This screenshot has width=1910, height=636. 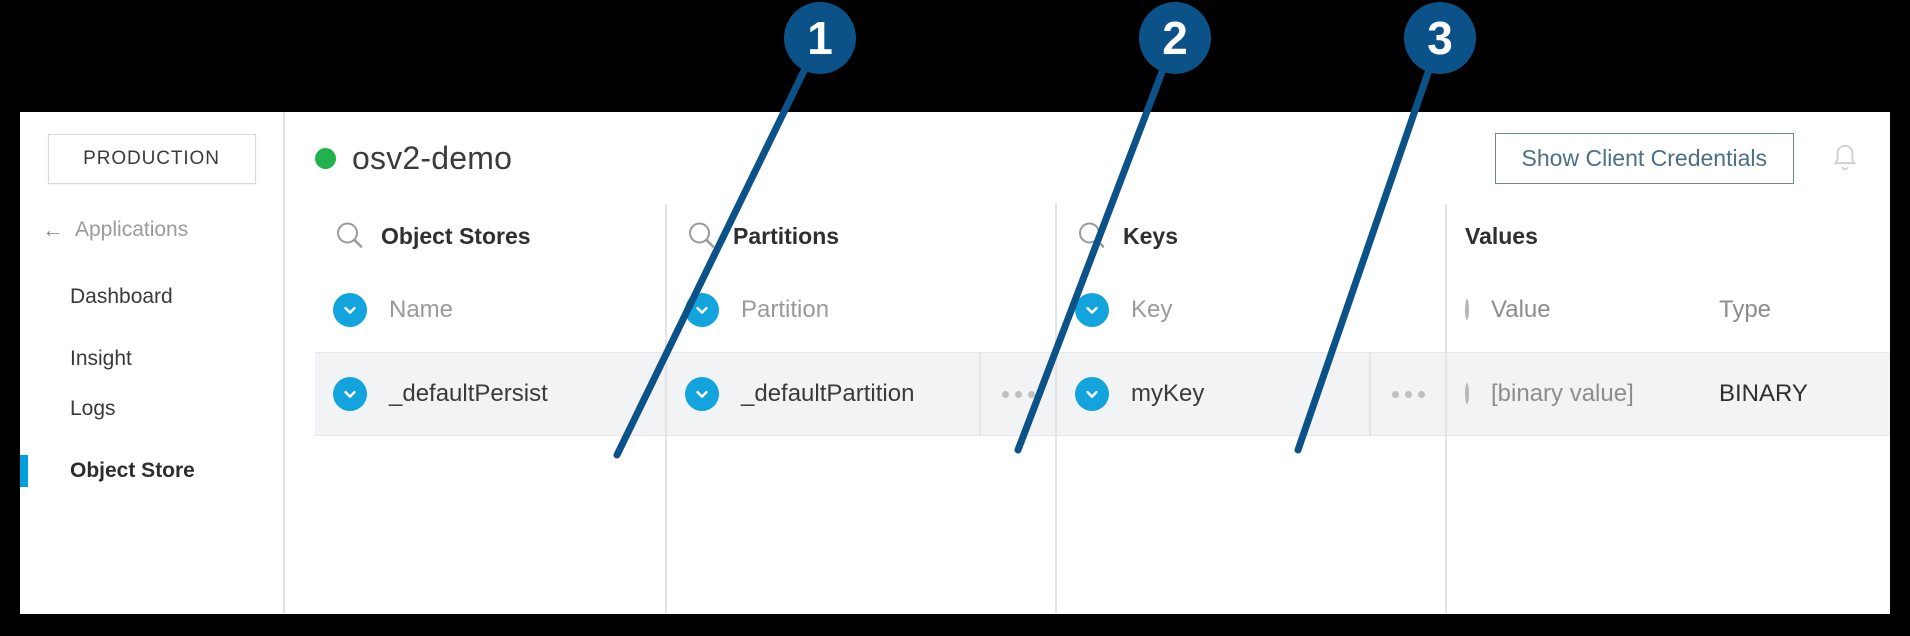 I want to click on callout-badge-3: 3, so click(x=1440, y=38).